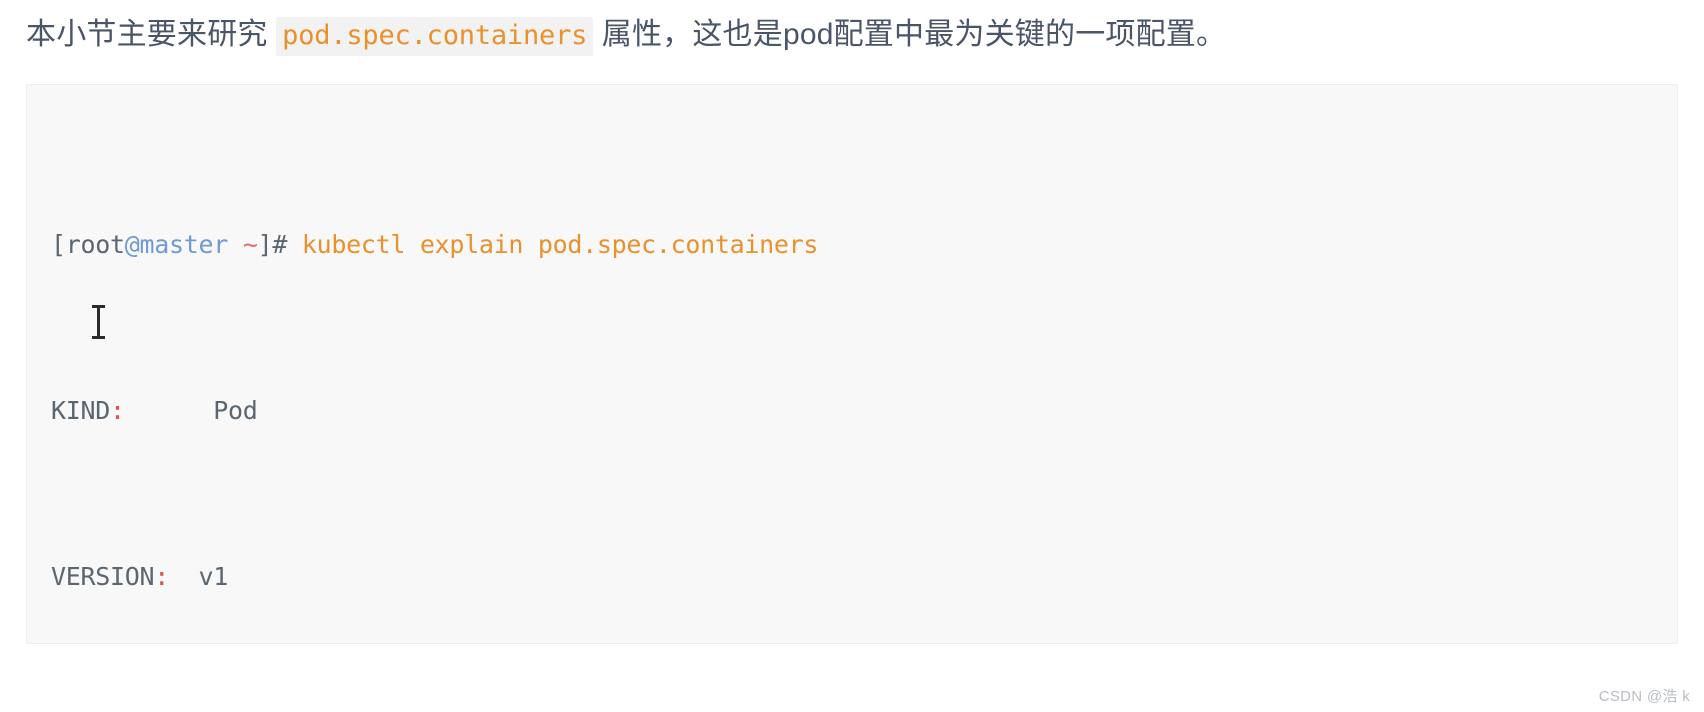 This screenshot has height=712, width=1704. I want to click on code-line-version: VERSION: v1, so click(864, 577).